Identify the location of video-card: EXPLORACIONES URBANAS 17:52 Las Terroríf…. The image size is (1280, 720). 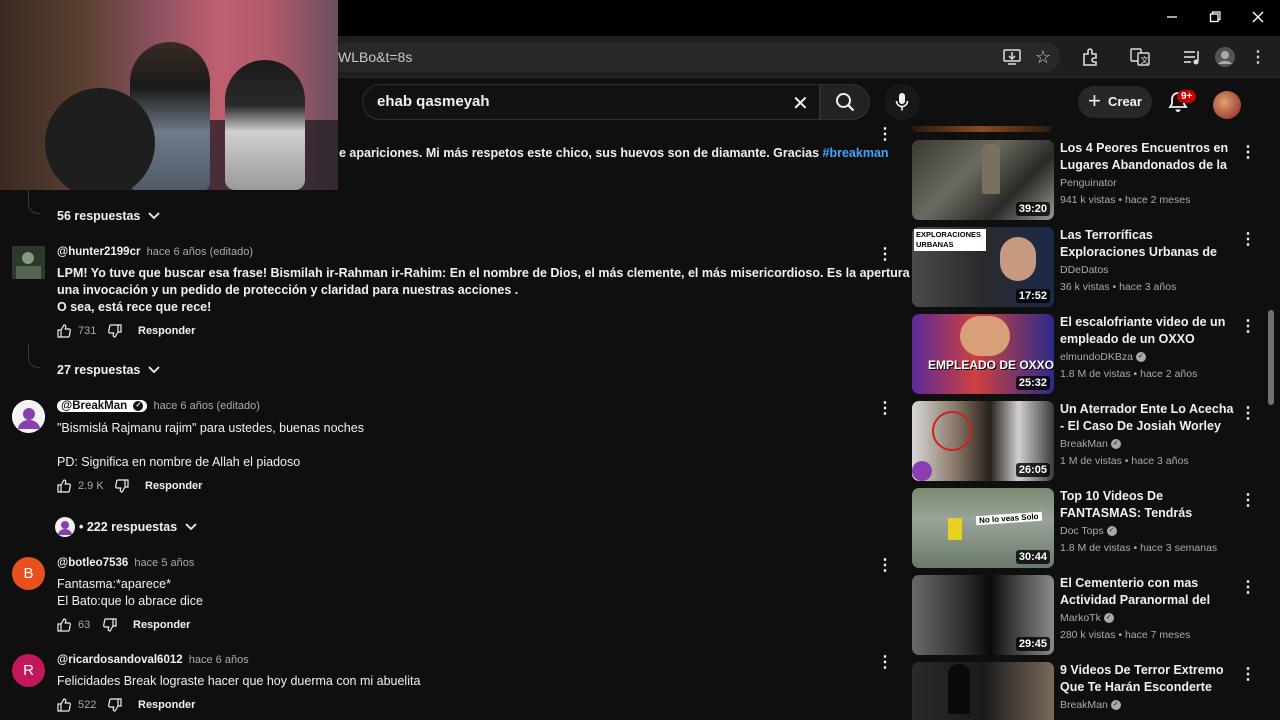
(1085, 268).